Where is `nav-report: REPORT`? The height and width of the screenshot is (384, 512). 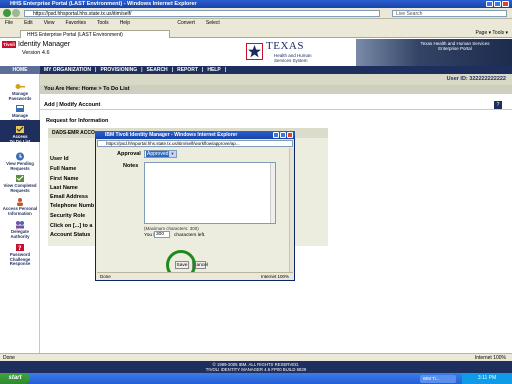
nav-report: REPORT is located at coordinates (187, 70).